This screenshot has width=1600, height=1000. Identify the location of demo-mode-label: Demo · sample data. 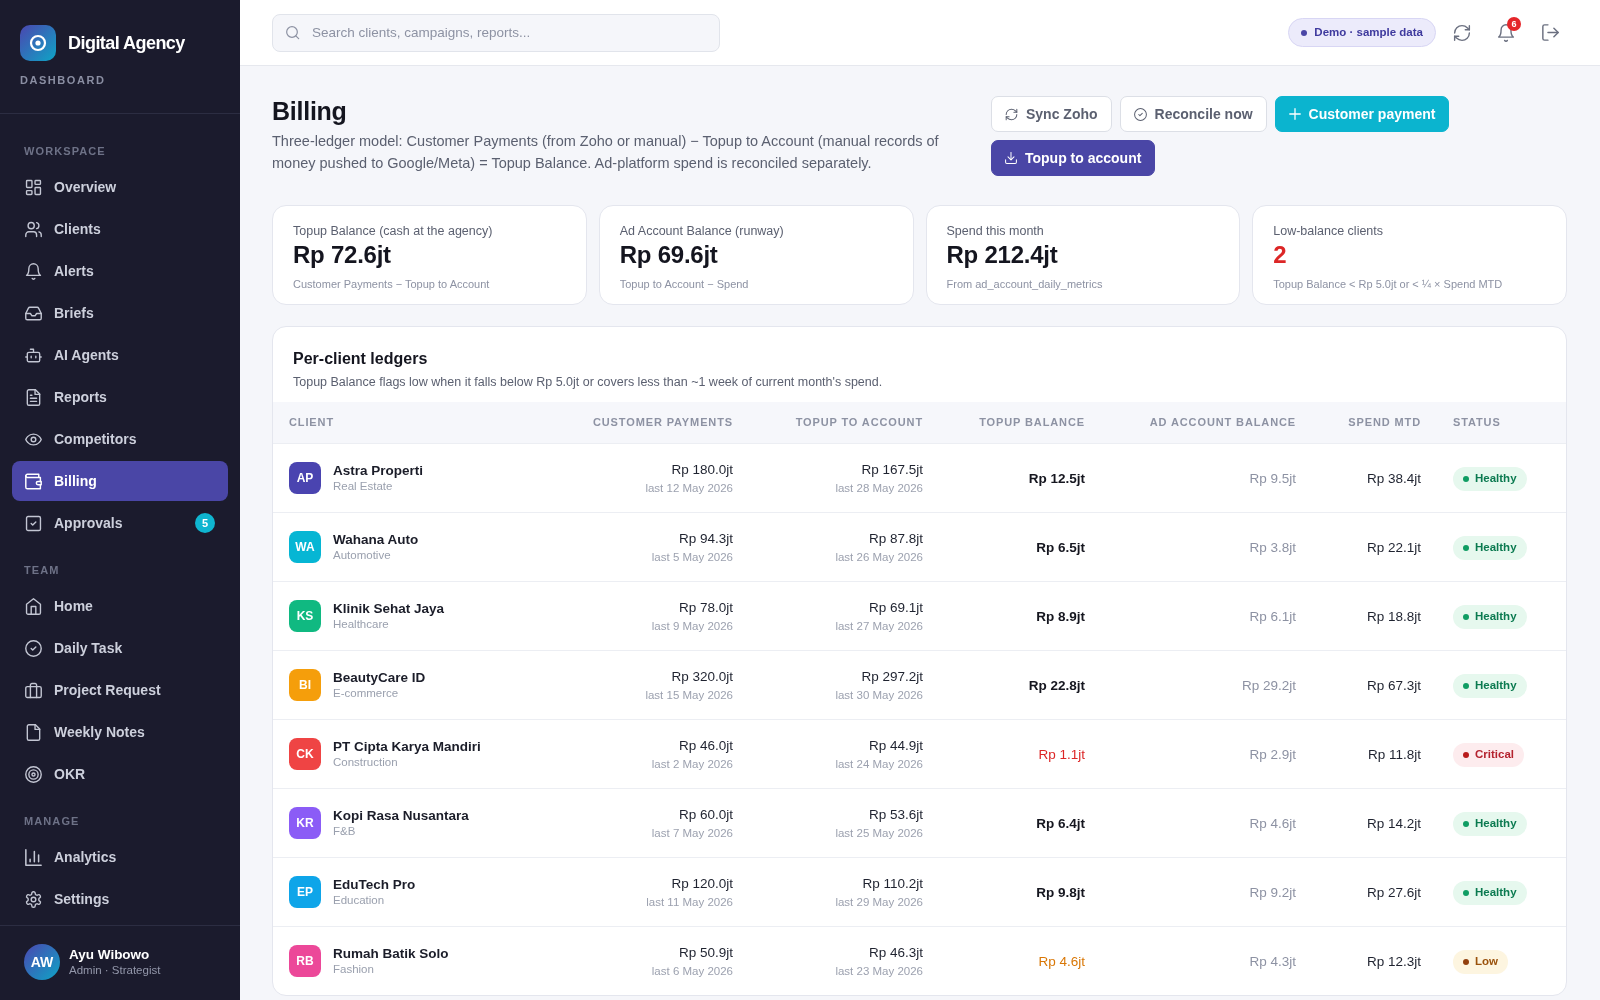
(1368, 32).